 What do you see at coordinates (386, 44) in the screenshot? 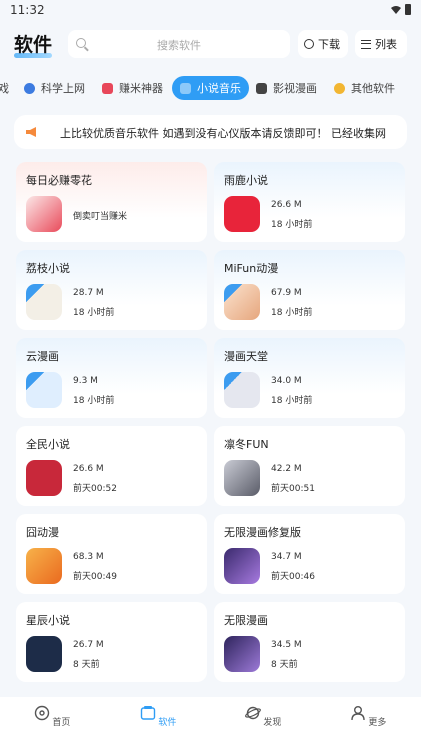
I see `list-label: 列表` at bounding box center [386, 44].